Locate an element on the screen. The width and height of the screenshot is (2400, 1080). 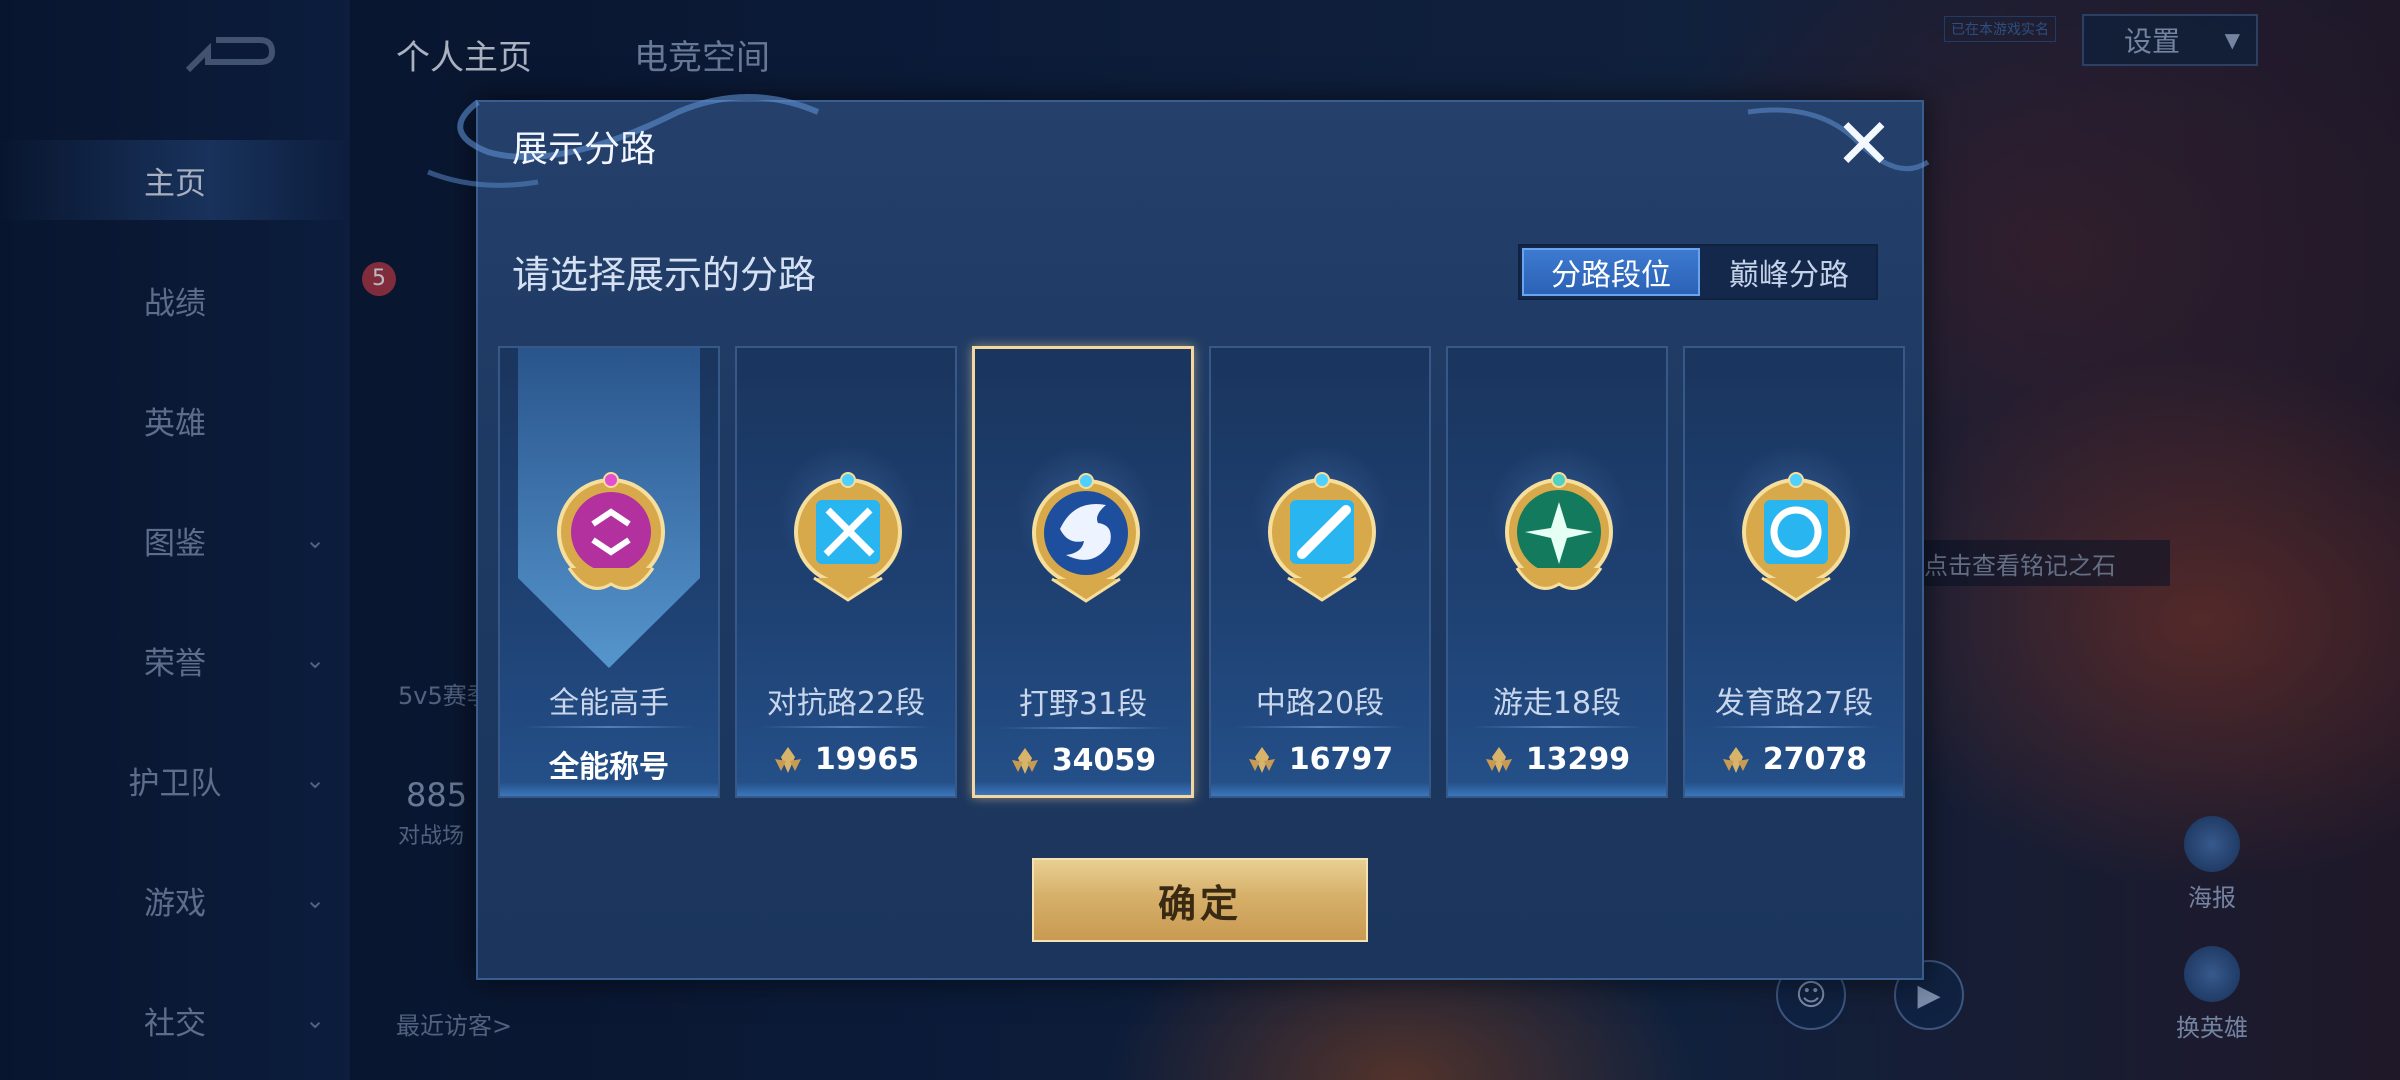
lane-card-mid: 中路20段 16797 is located at coordinates (1320, 572).